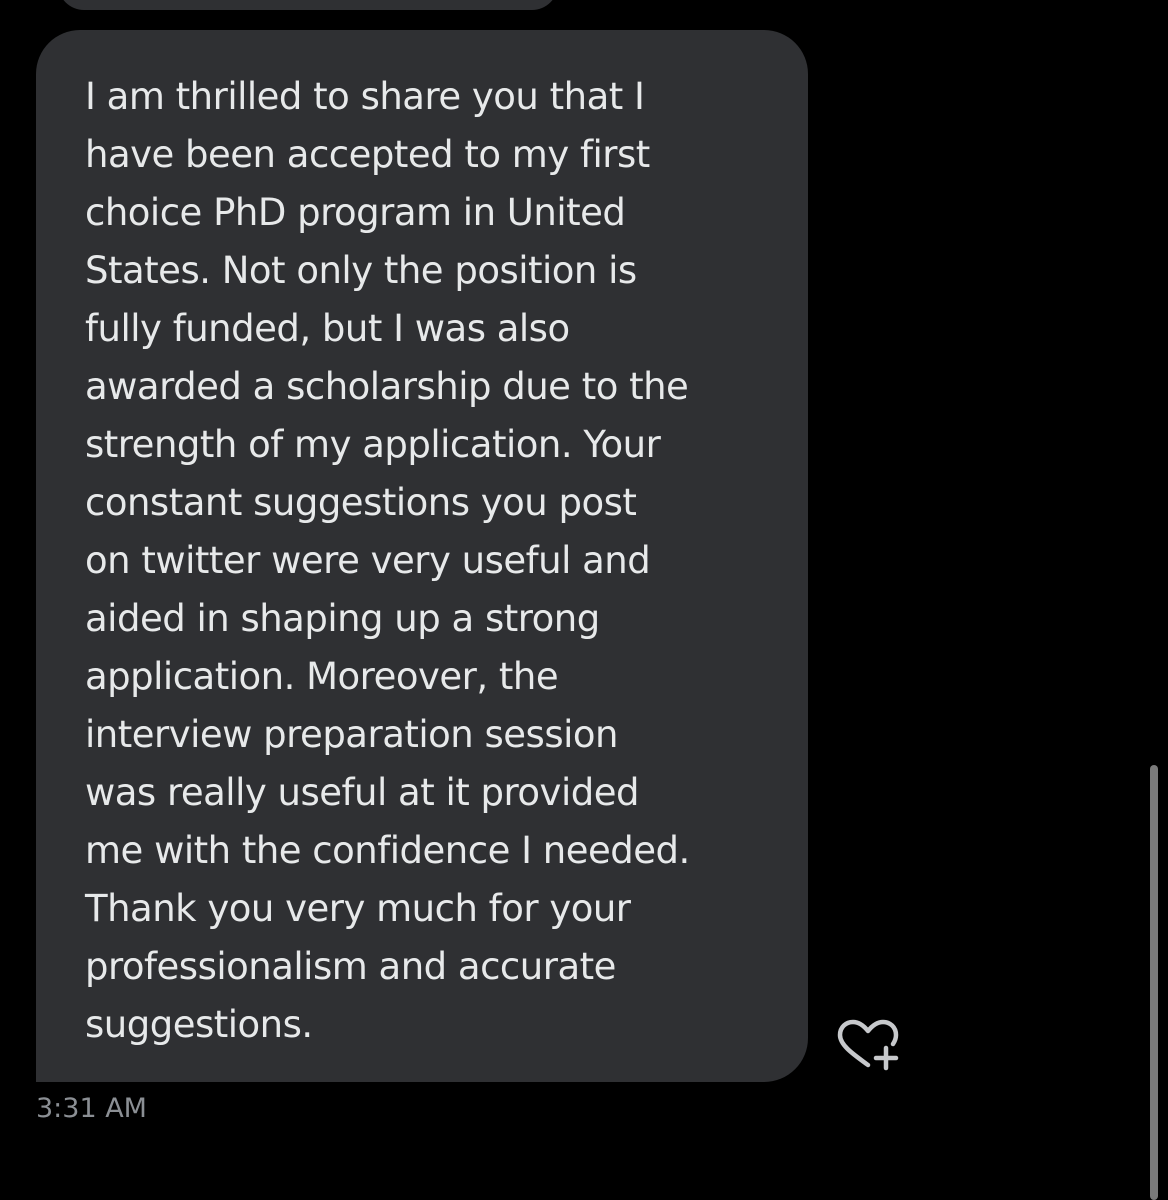 The width and height of the screenshot is (1168, 1200). What do you see at coordinates (91, 1108) in the screenshot?
I see `message-timestamp: 3:31 AM` at bounding box center [91, 1108].